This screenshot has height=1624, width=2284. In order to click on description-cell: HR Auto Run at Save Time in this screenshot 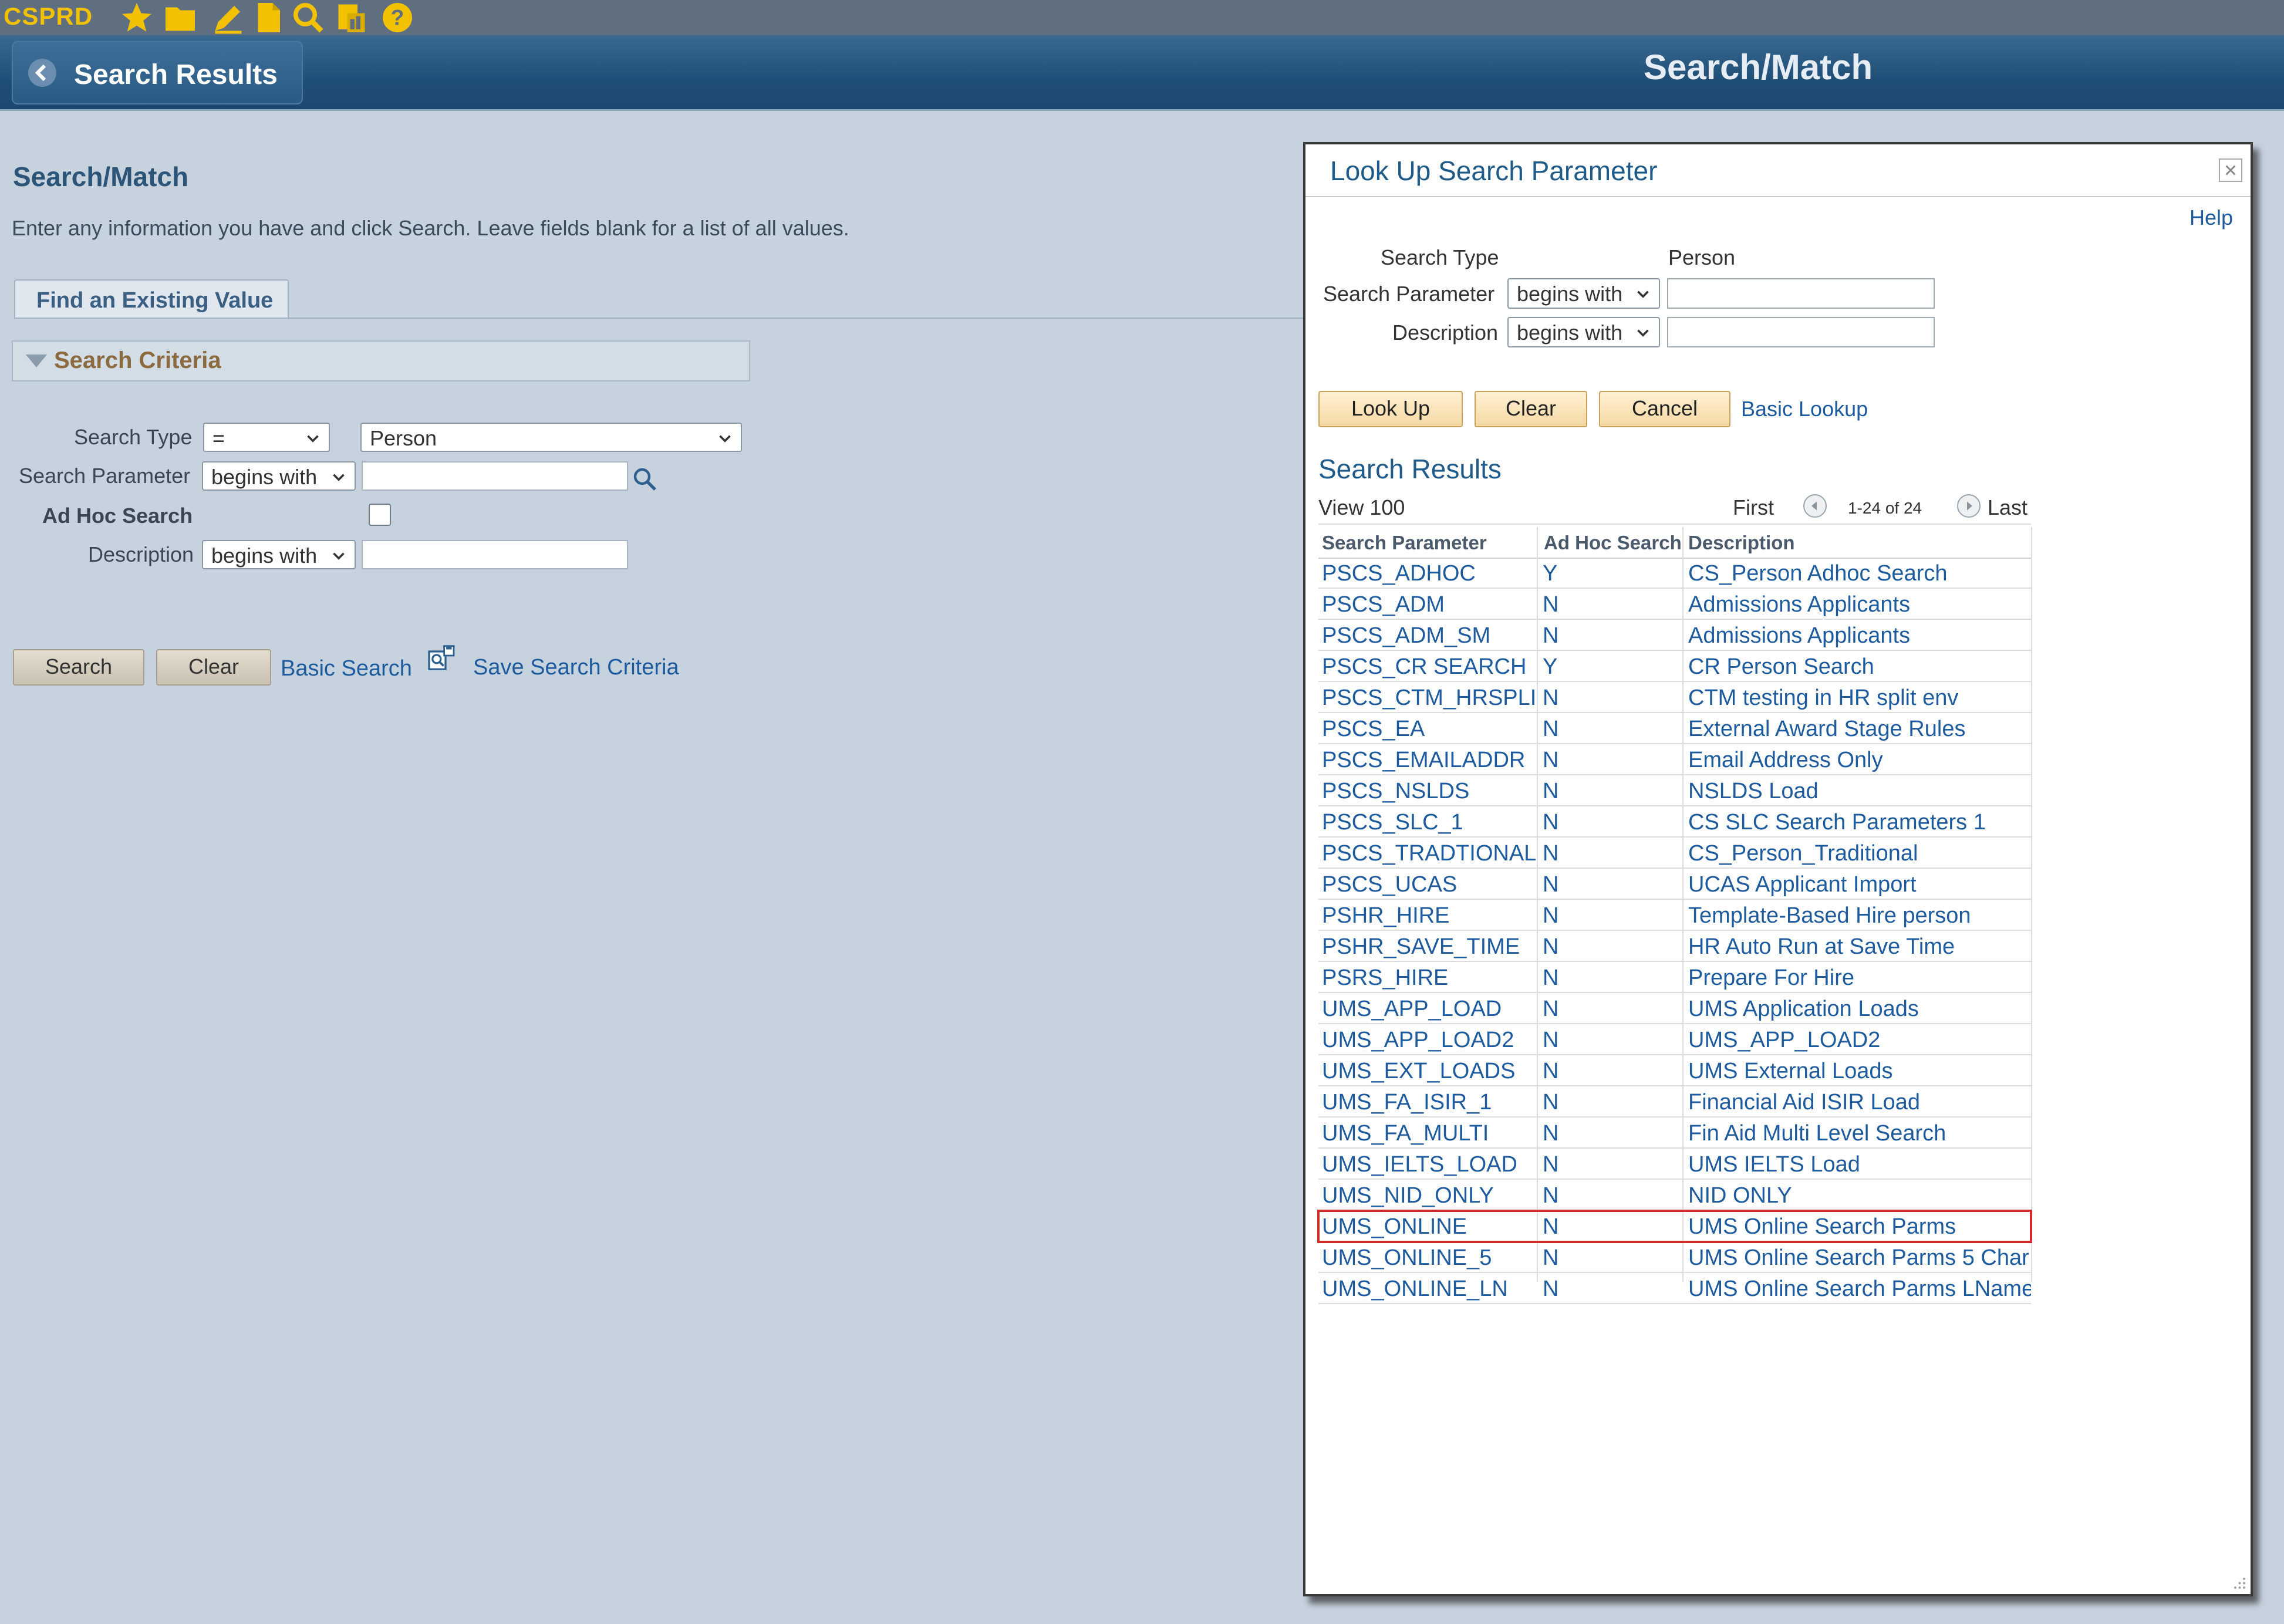, I will do `click(1859, 947)`.